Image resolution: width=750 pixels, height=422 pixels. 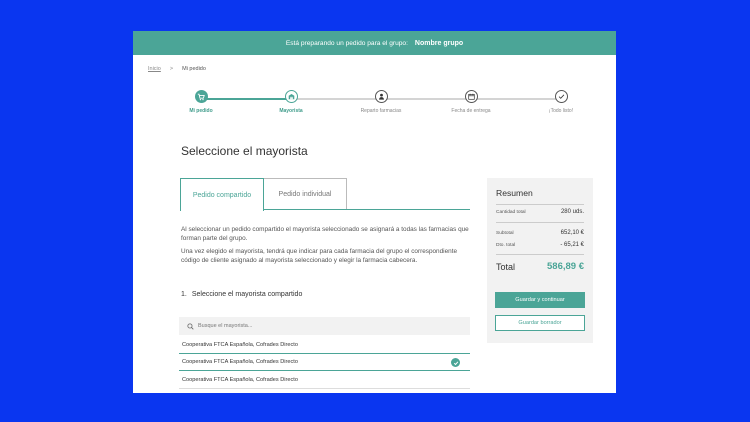 What do you see at coordinates (572, 245) in the screenshot?
I see `discount-value: - 65,21 €` at bounding box center [572, 245].